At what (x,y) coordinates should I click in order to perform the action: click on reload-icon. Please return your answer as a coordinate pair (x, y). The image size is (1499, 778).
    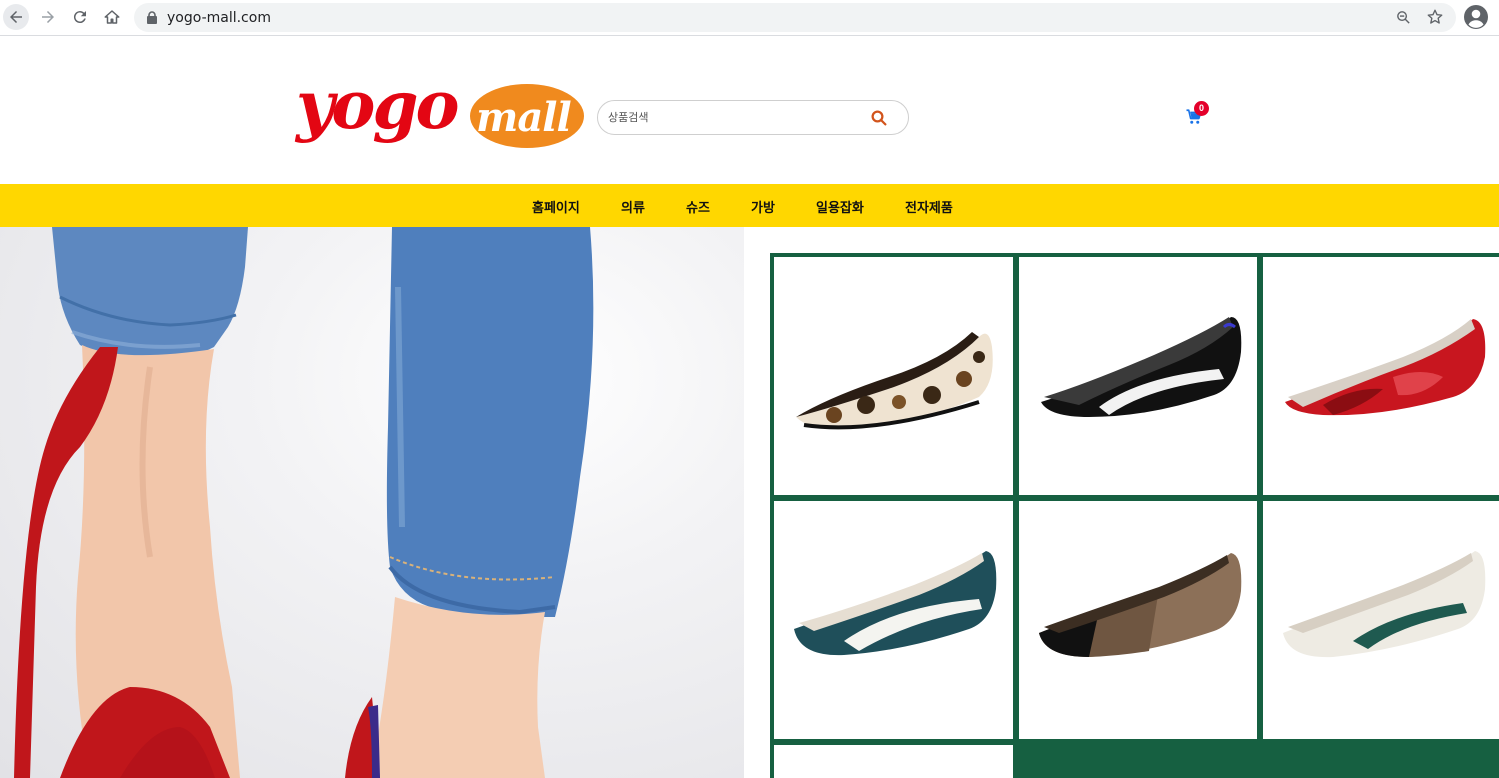
    Looking at the image, I should click on (80, 17).